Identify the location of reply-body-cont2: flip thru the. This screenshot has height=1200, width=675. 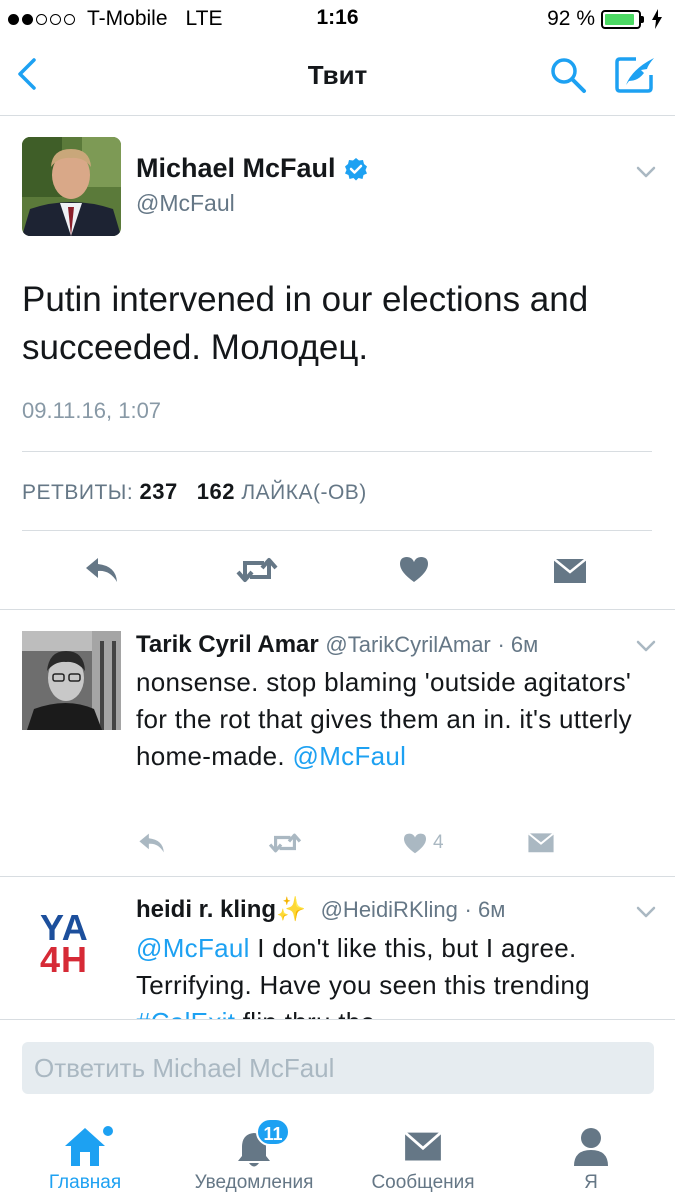
(309, 1013).